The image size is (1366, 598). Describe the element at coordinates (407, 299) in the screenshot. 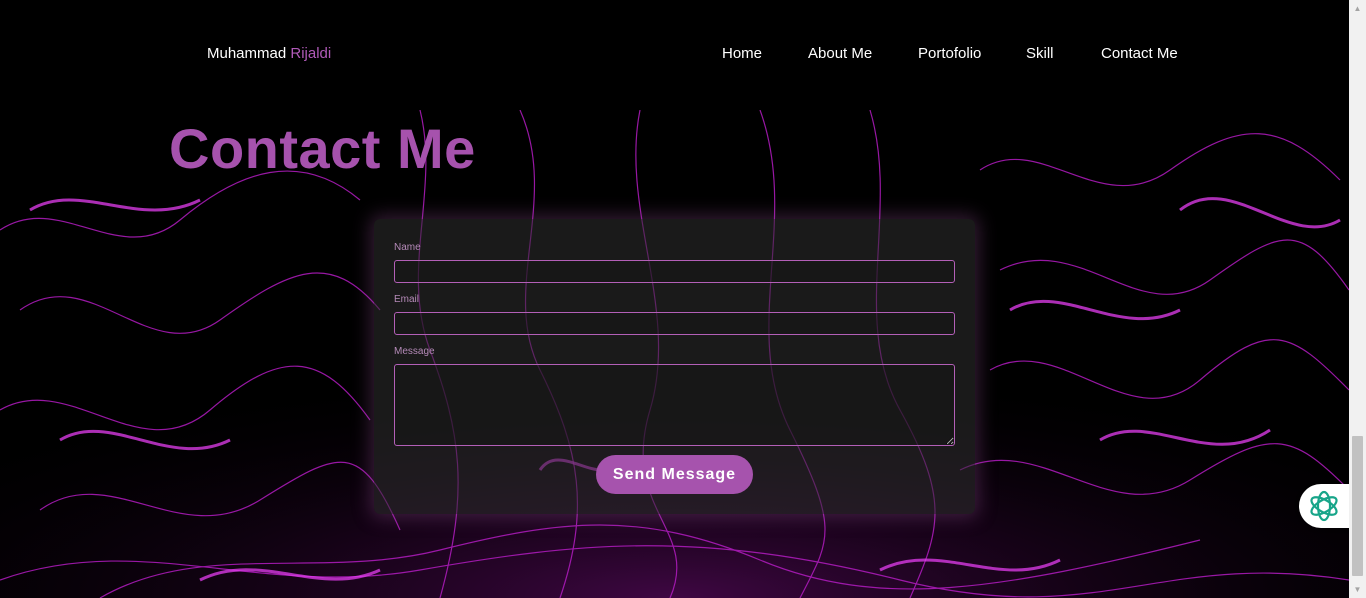

I see `email-label: Email` at that location.